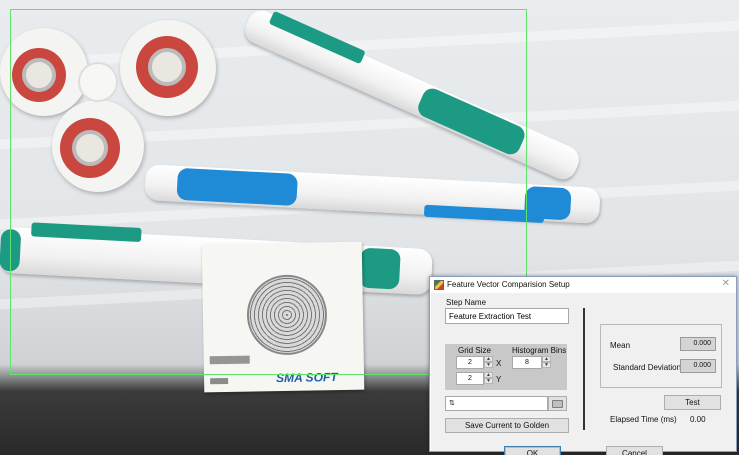 This screenshot has height=455, width=739. Describe the element at coordinates (527, 362) in the screenshot. I see `histogram-bins-stepper: 8` at that location.